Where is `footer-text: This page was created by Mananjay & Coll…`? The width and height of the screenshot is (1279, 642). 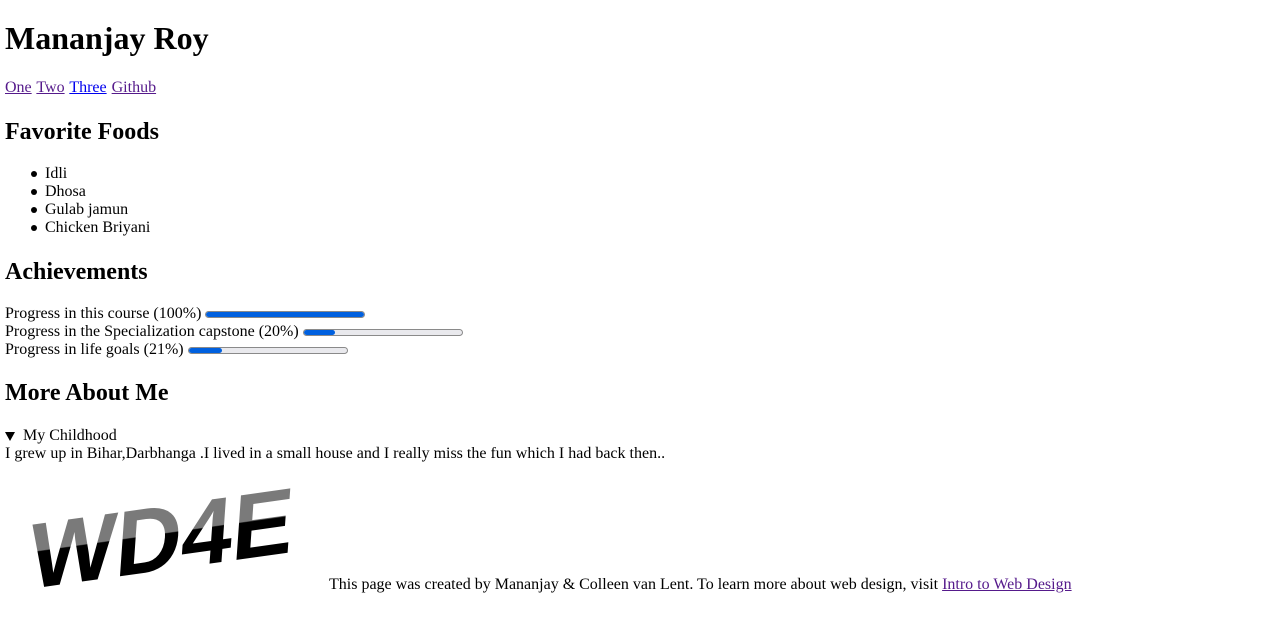 footer-text: This page was created by Mananjay & Coll… is located at coordinates (636, 584).